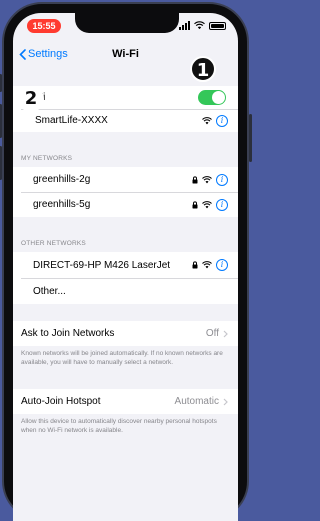  I want to click on auto-join-hotspot-label: Auto-Join Hotspot, so click(61, 401).